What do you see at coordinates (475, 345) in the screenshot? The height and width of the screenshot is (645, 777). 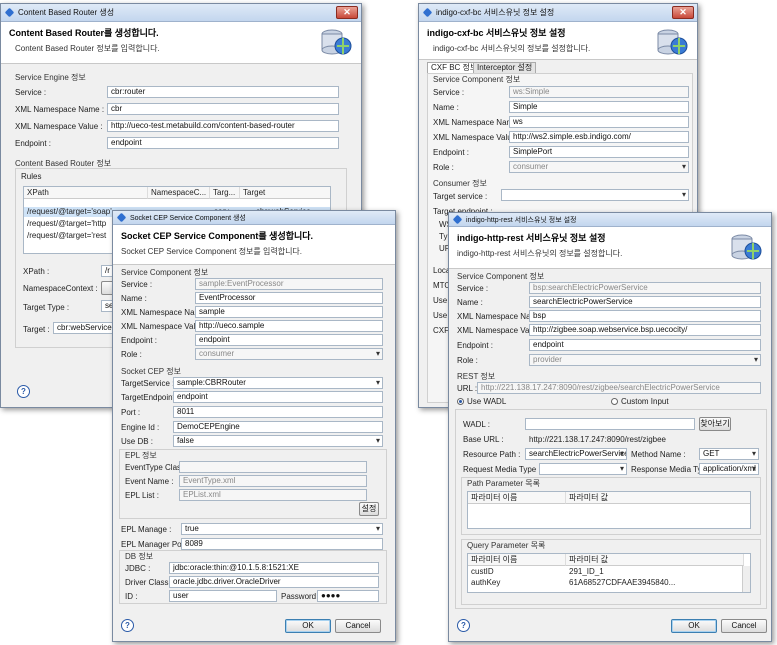 I see `endpoint-label: Endpoint :` at bounding box center [475, 345].